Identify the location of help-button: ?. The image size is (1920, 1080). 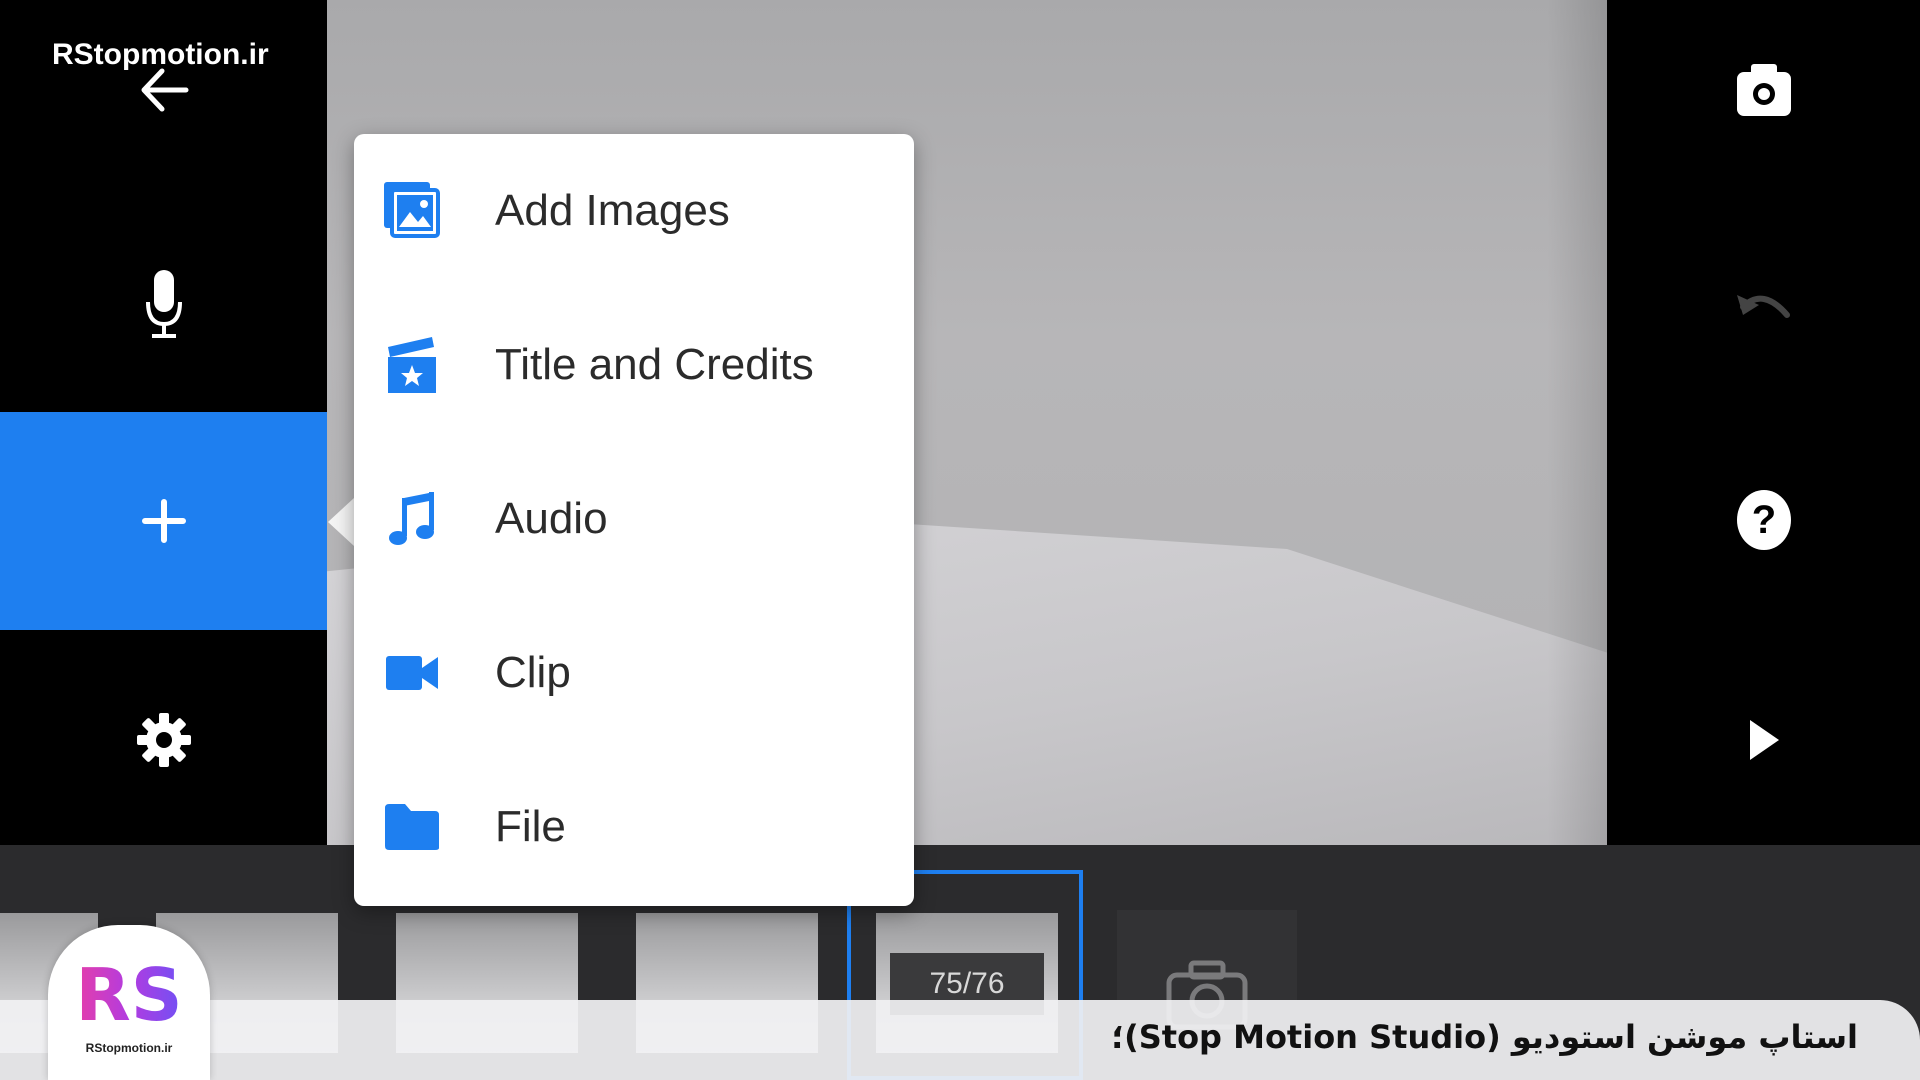
(1763, 520).